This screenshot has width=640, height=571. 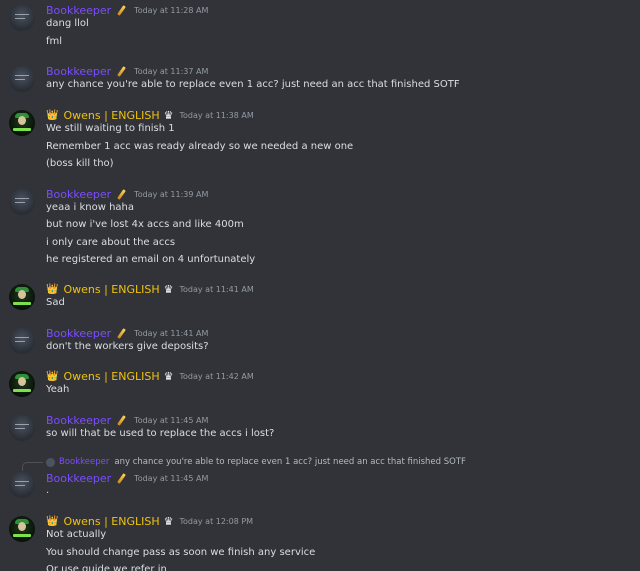 I want to click on message-text: dang llol, so click(x=67, y=23).